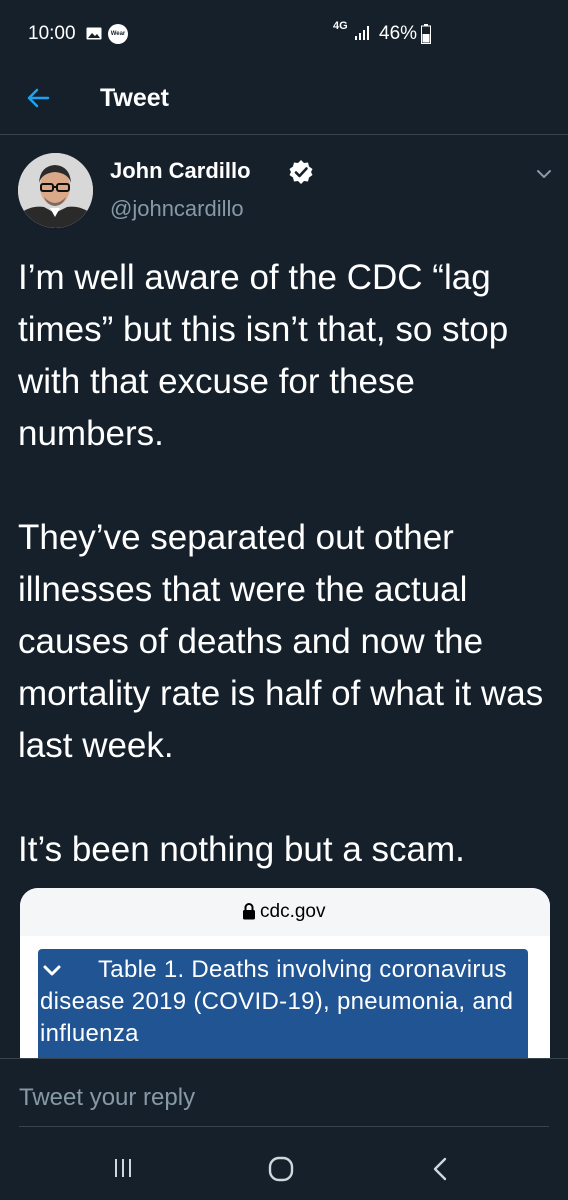 This screenshot has height=1200, width=568. Describe the element at coordinates (118, 34) in the screenshot. I see `wear-icon: Wear` at that location.